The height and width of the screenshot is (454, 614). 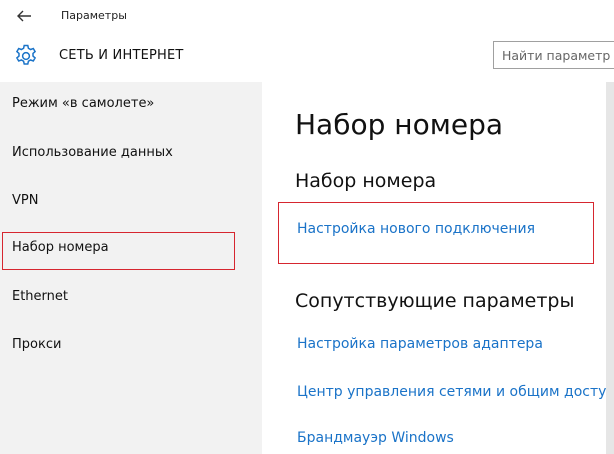 What do you see at coordinates (610, 268) in the screenshot?
I see `scroll-edge` at bounding box center [610, 268].